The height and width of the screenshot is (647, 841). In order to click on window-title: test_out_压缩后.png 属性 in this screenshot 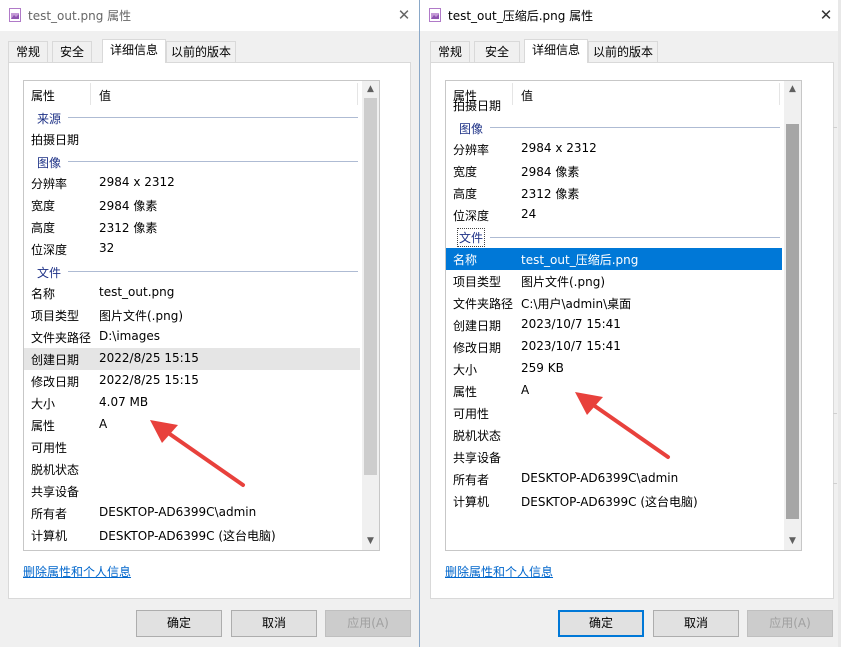, I will do `click(521, 16)`.